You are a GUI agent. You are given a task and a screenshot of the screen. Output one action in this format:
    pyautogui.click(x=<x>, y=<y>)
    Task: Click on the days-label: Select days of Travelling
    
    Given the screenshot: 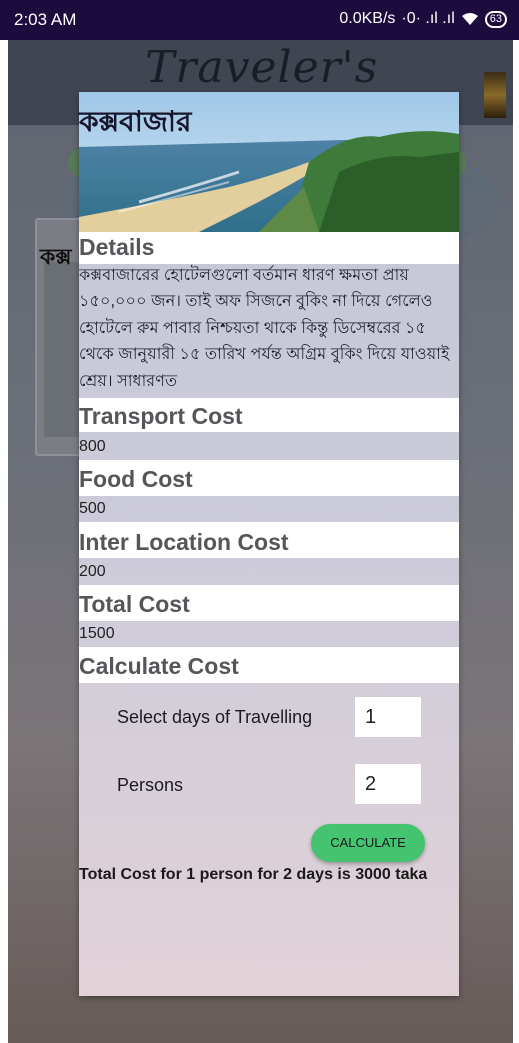 What is the action you would take?
    pyautogui.click(x=215, y=717)
    